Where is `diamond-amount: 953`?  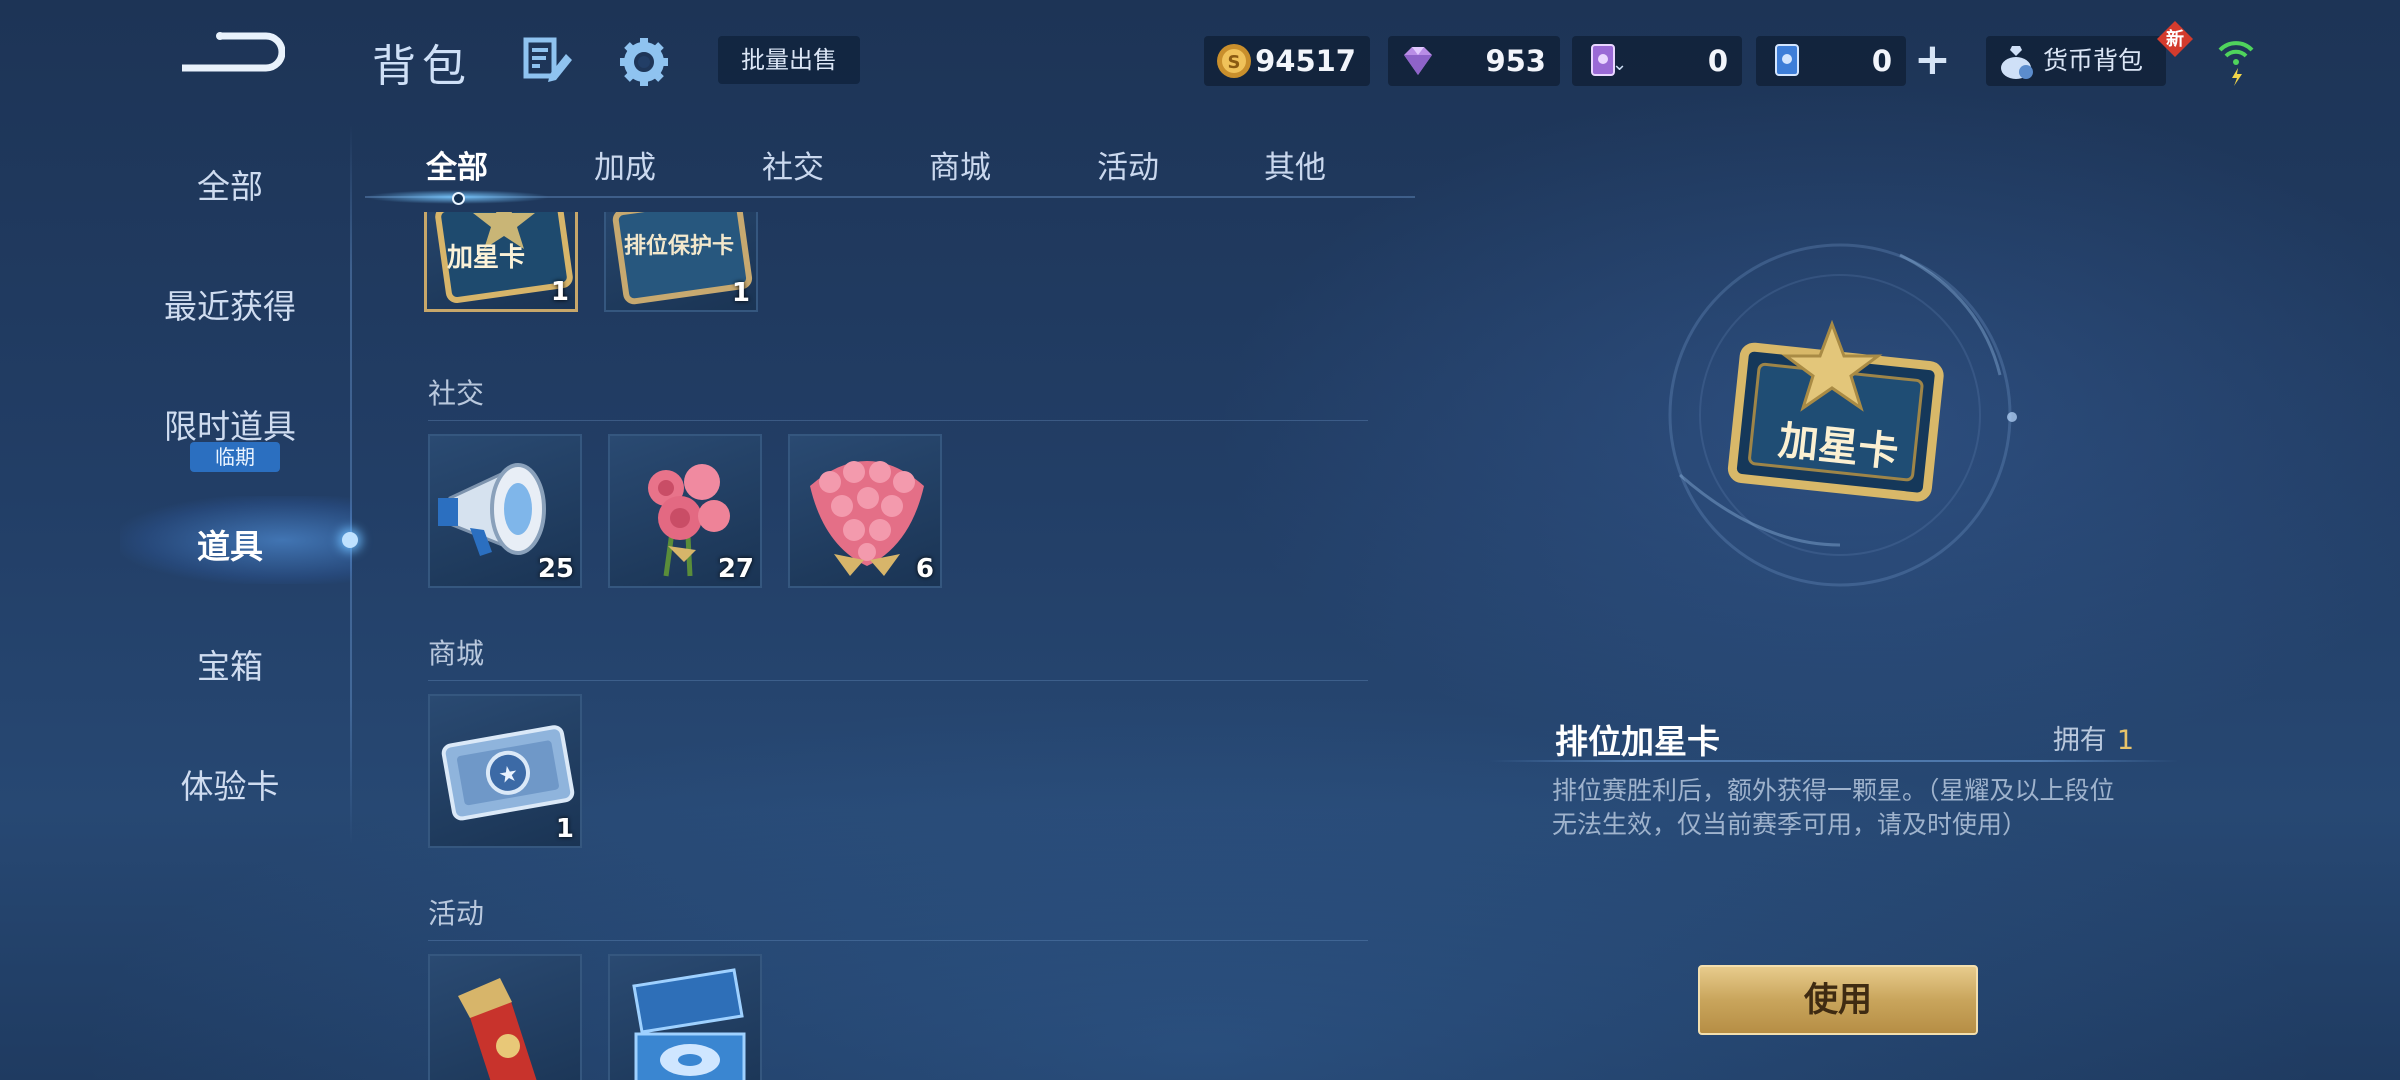 diamond-amount: 953 is located at coordinates (1515, 61).